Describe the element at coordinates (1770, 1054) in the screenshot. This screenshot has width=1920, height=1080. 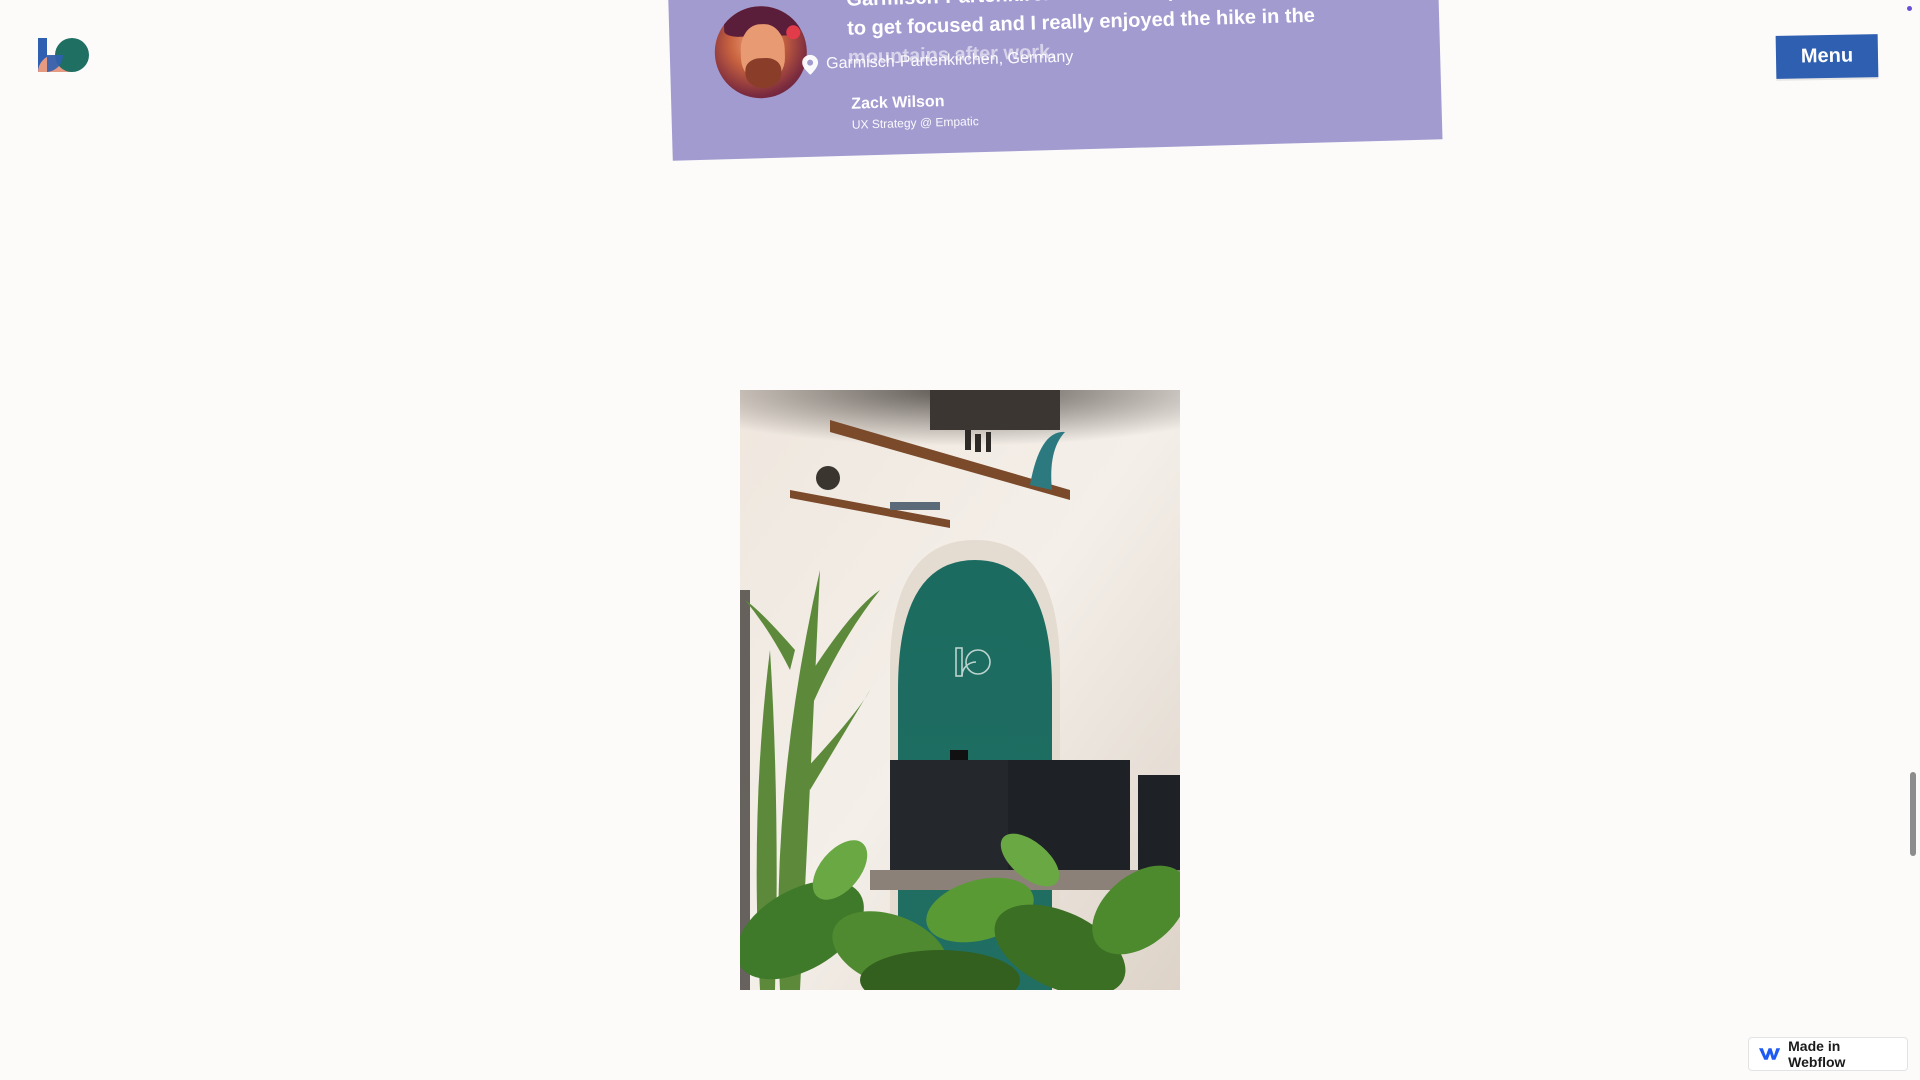
I see `webflow-logo-icon` at that location.